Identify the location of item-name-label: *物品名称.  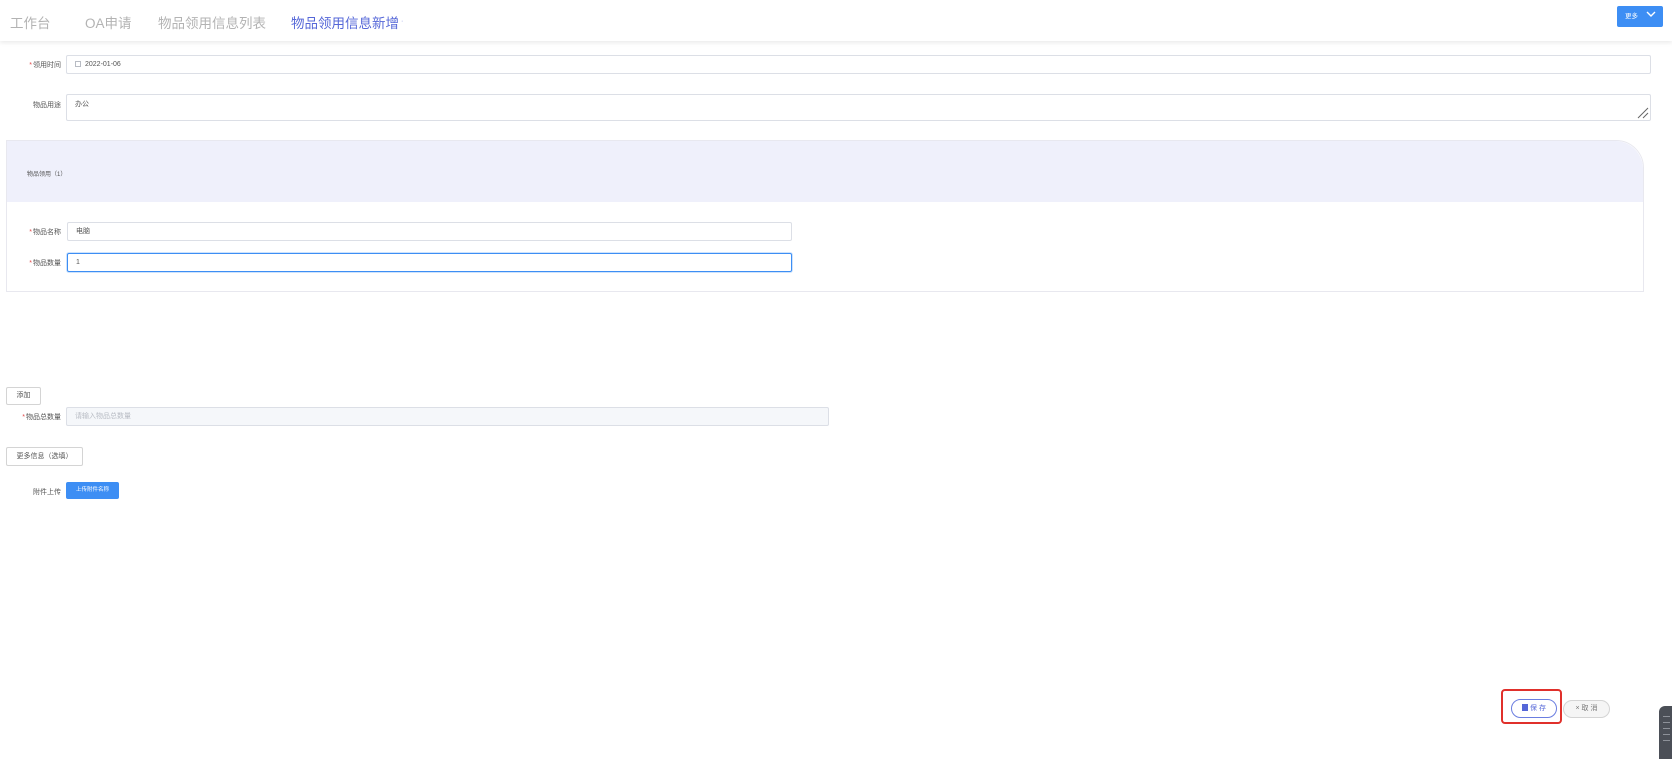
(45, 232).